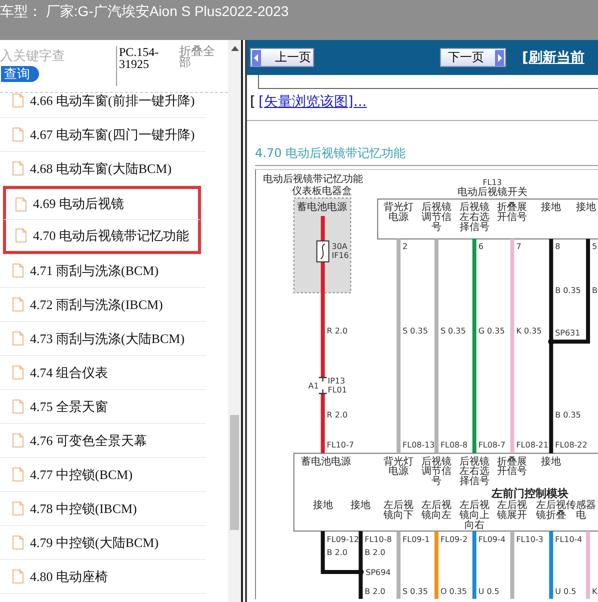 Image resolution: width=598 pixels, height=602 pixels. What do you see at coordinates (474, 472) in the screenshot?
I see `module-pin-label: 后视镜左右选择信号` at bounding box center [474, 472].